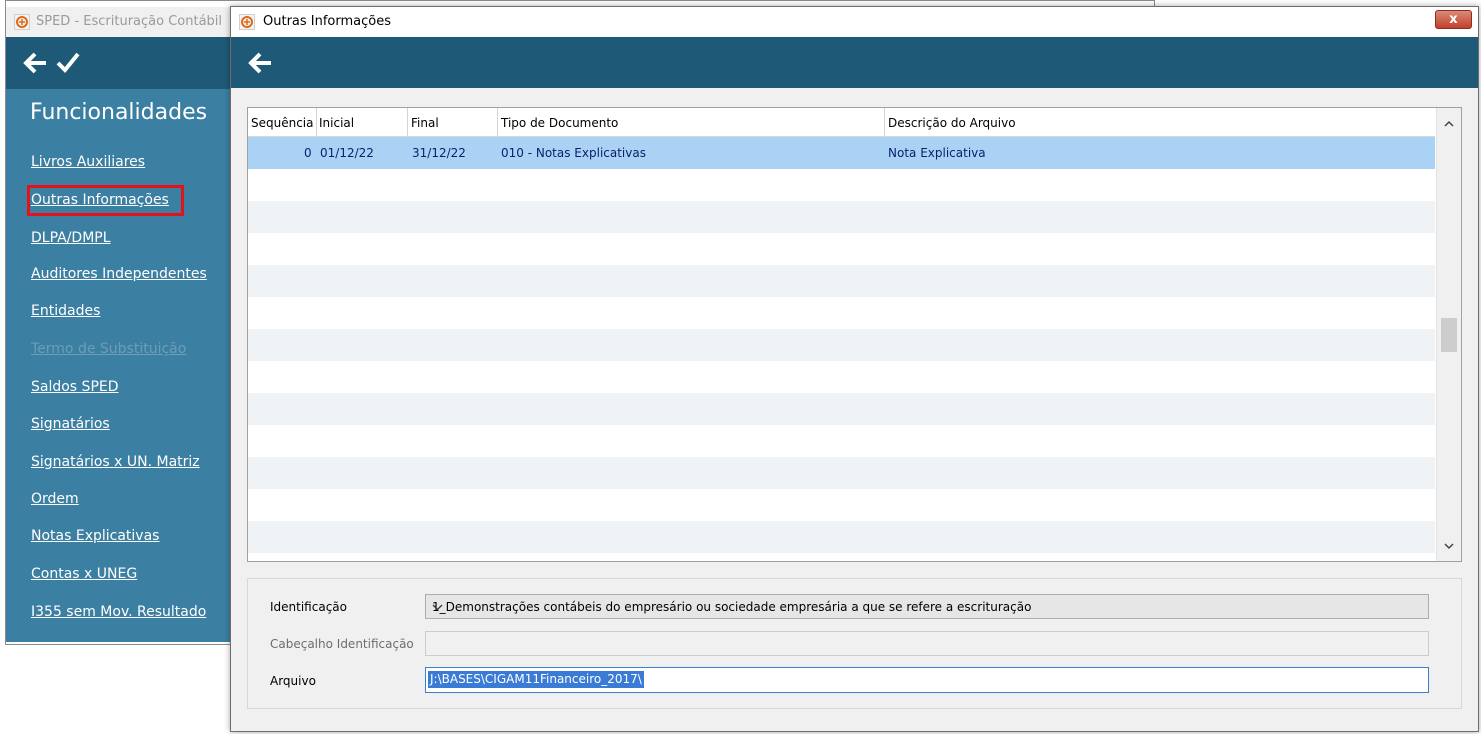  What do you see at coordinates (119, 112) in the screenshot?
I see `sidebar-title: Funcionalidades` at bounding box center [119, 112].